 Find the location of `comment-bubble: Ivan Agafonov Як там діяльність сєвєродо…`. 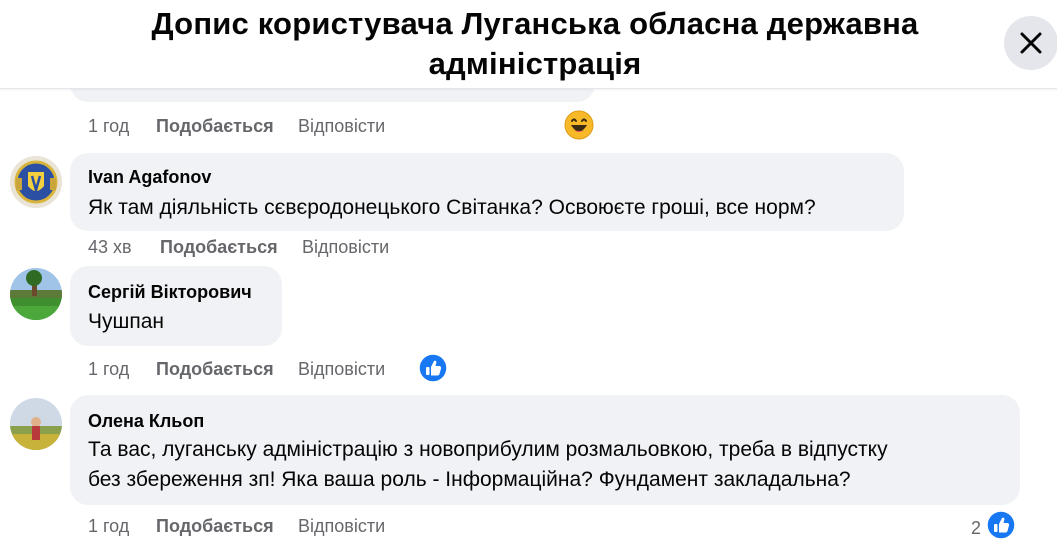

comment-bubble: Ivan Agafonov Як там діяльність сєвєродо… is located at coordinates (487, 192).